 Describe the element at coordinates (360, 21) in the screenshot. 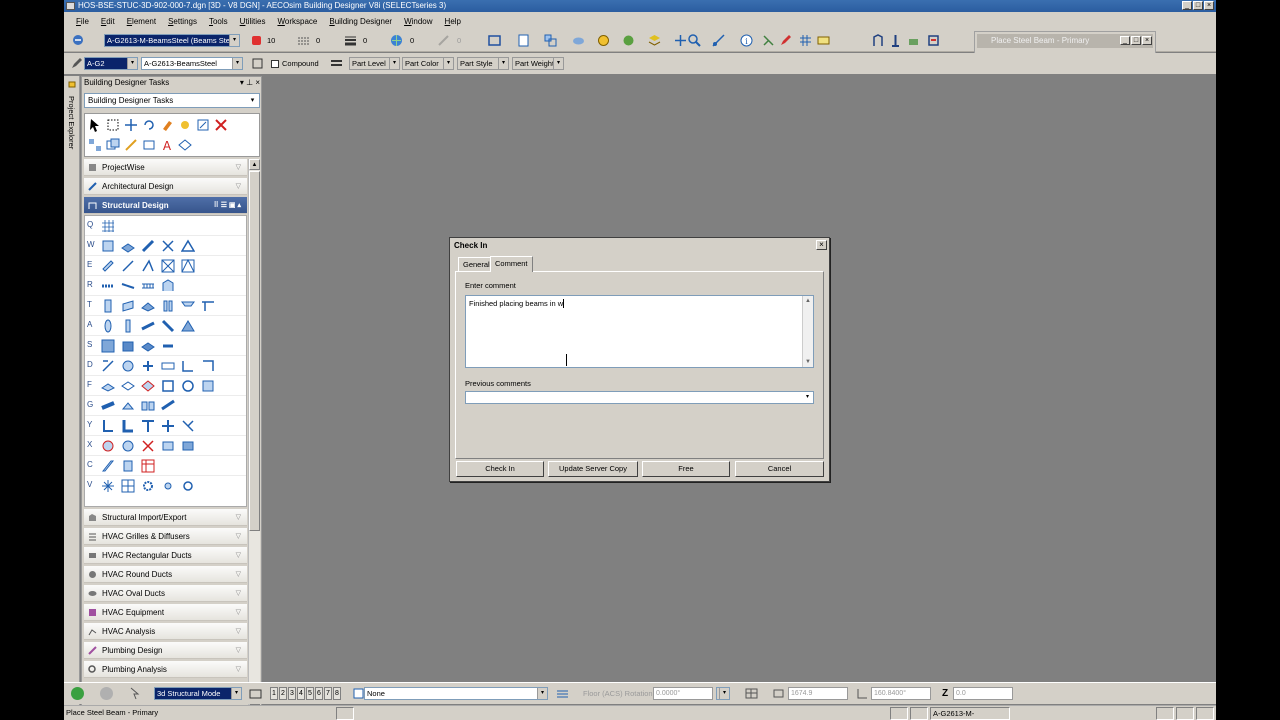

I see `menu-building-designer: Building Designer` at that location.